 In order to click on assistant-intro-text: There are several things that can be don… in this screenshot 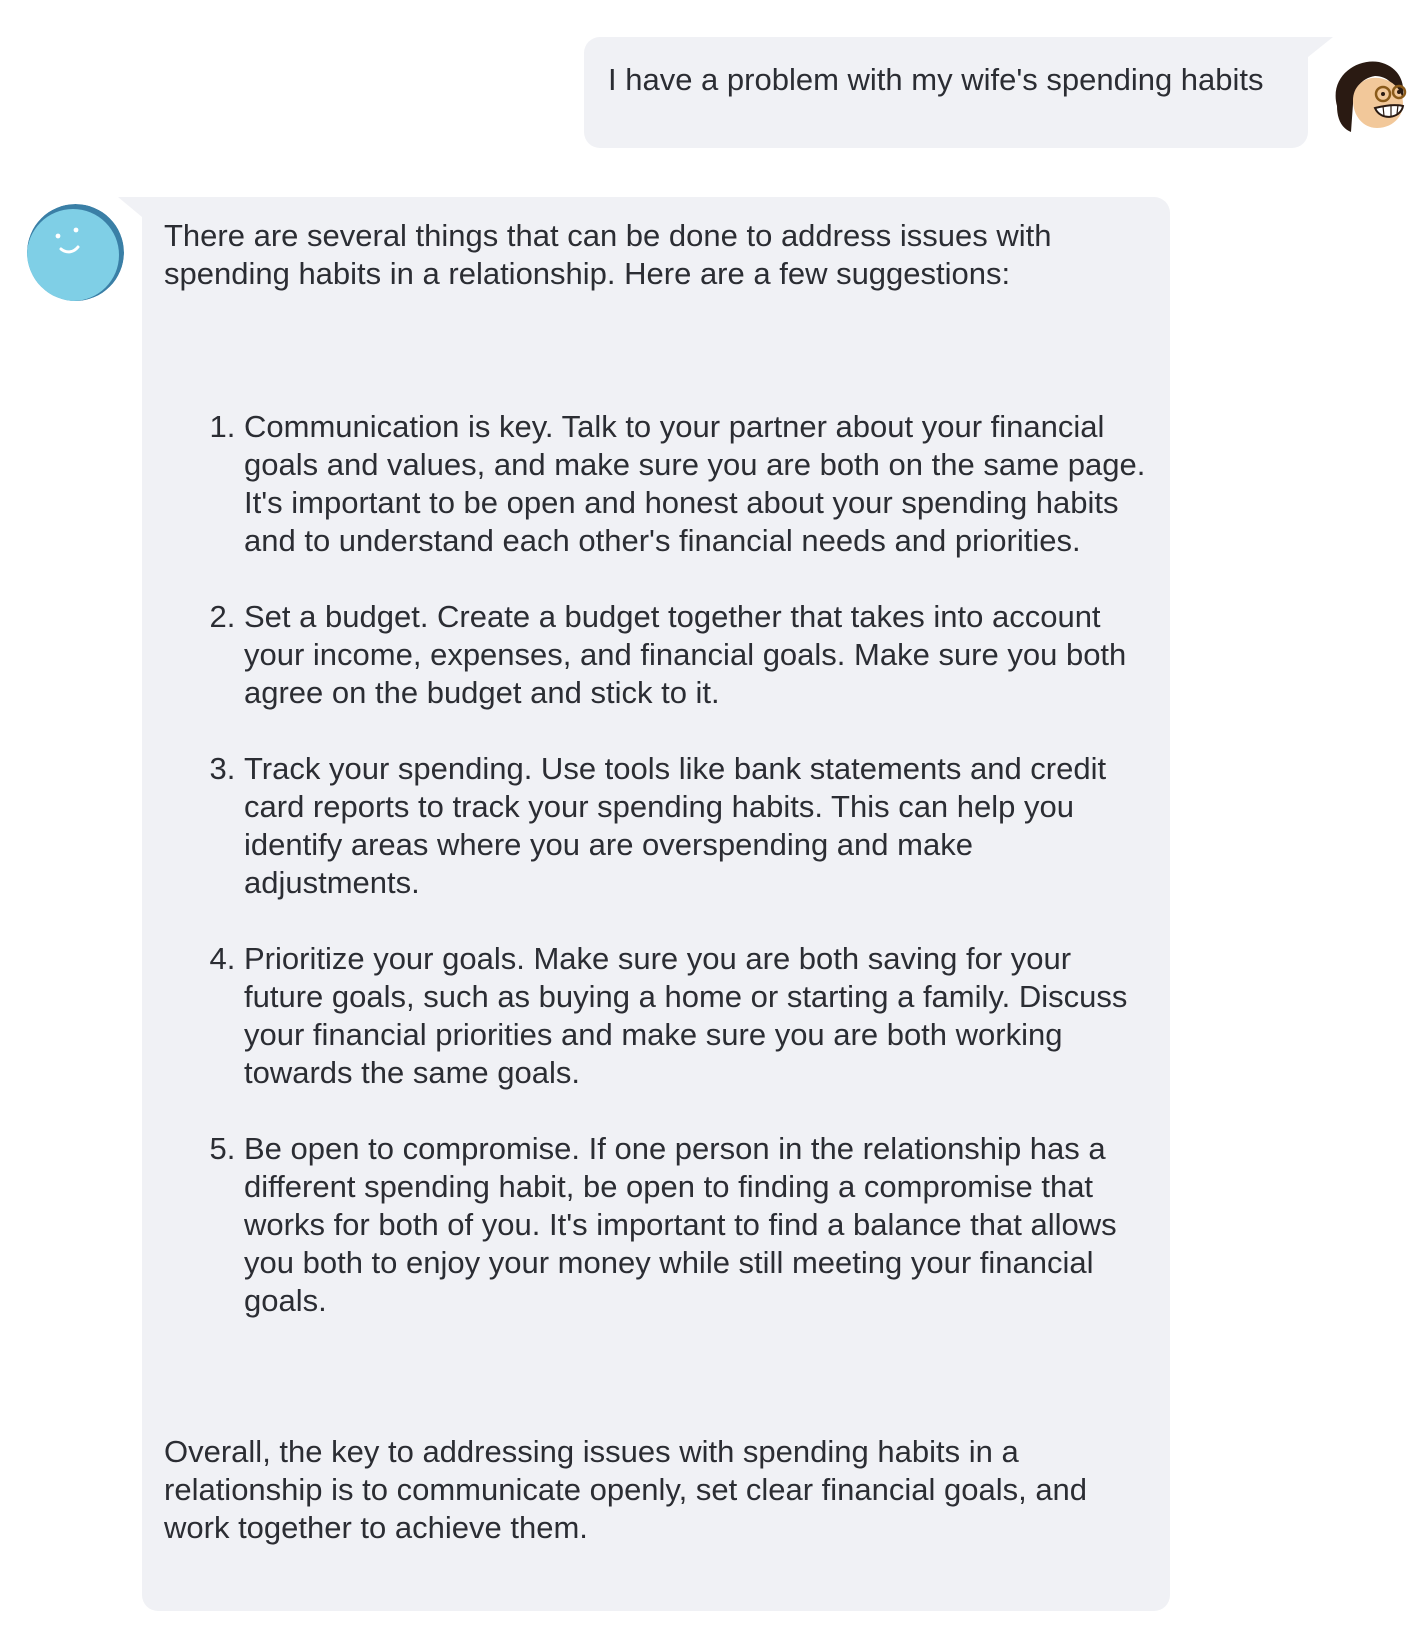, I will do `click(608, 254)`.